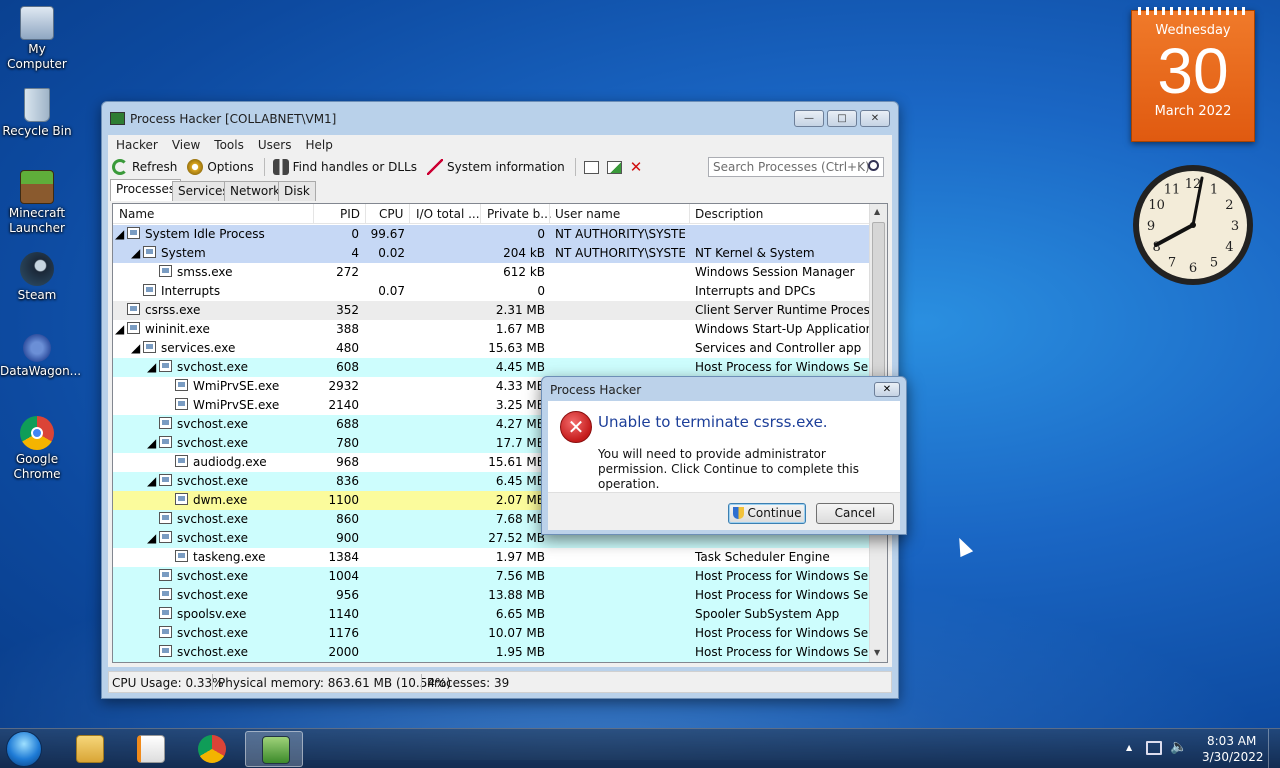  Describe the element at coordinates (1233, 757) in the screenshot. I see `clock-date: 3/30/2022` at that location.